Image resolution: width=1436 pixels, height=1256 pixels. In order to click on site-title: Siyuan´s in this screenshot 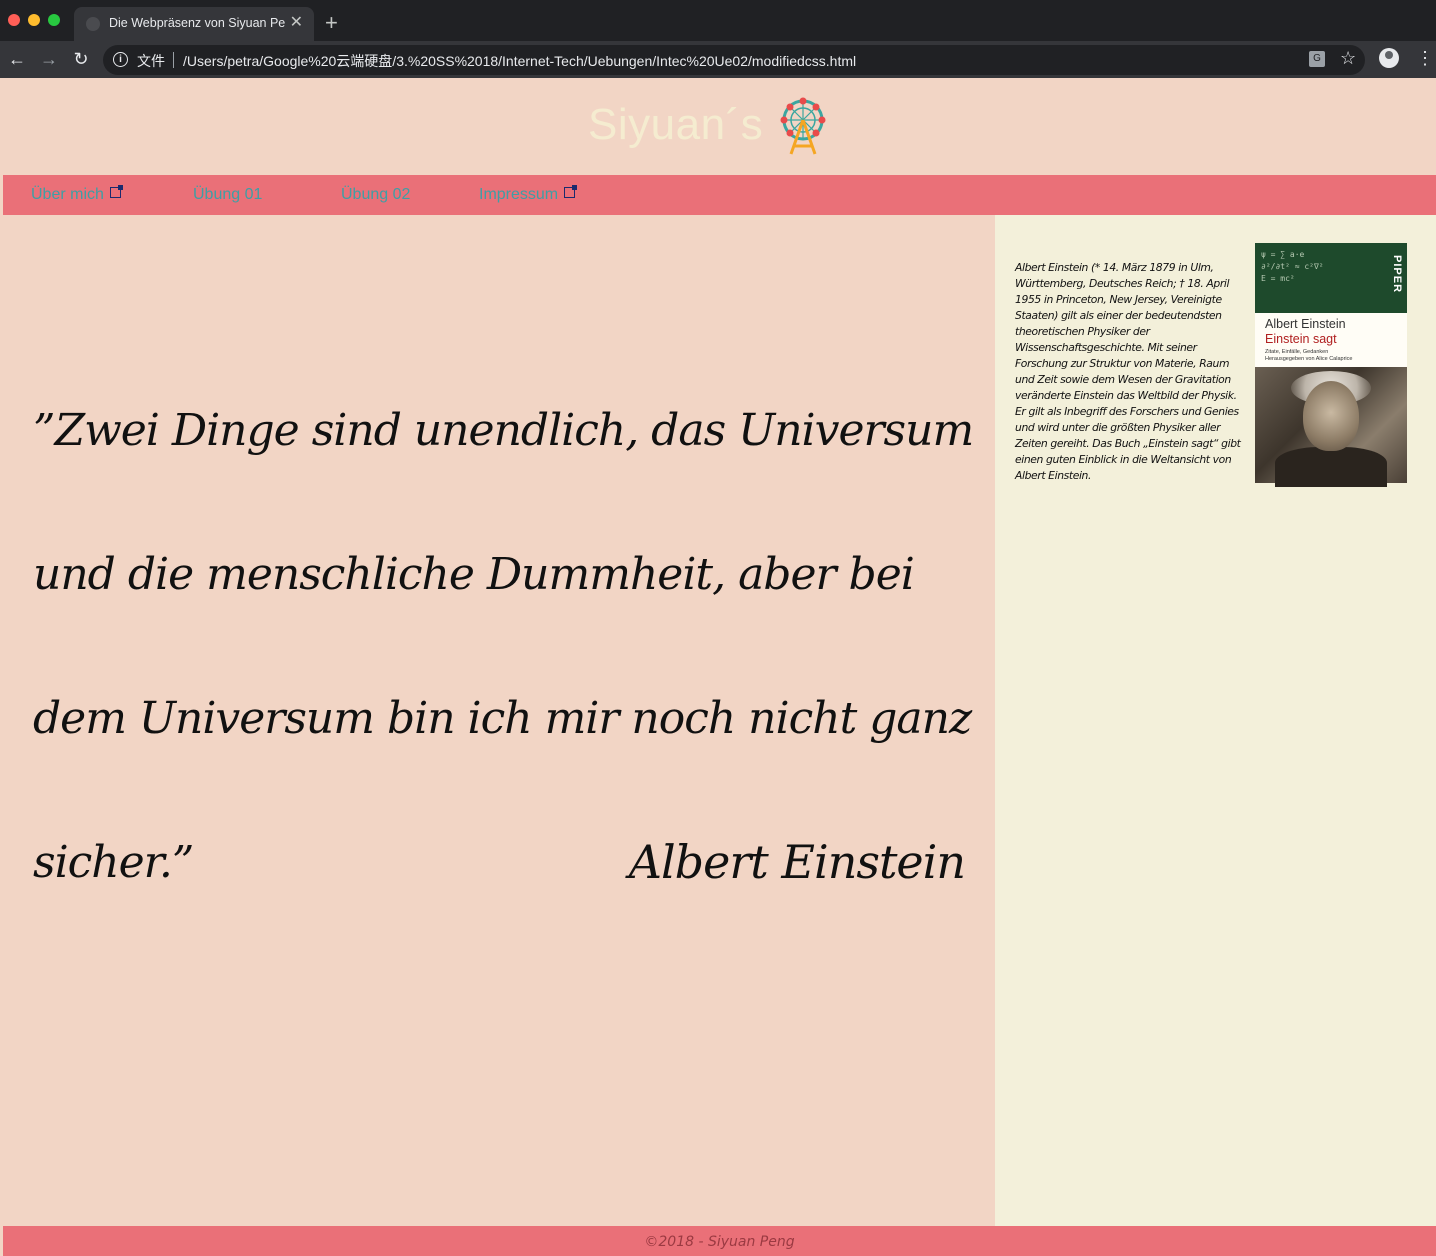, I will do `click(676, 124)`.